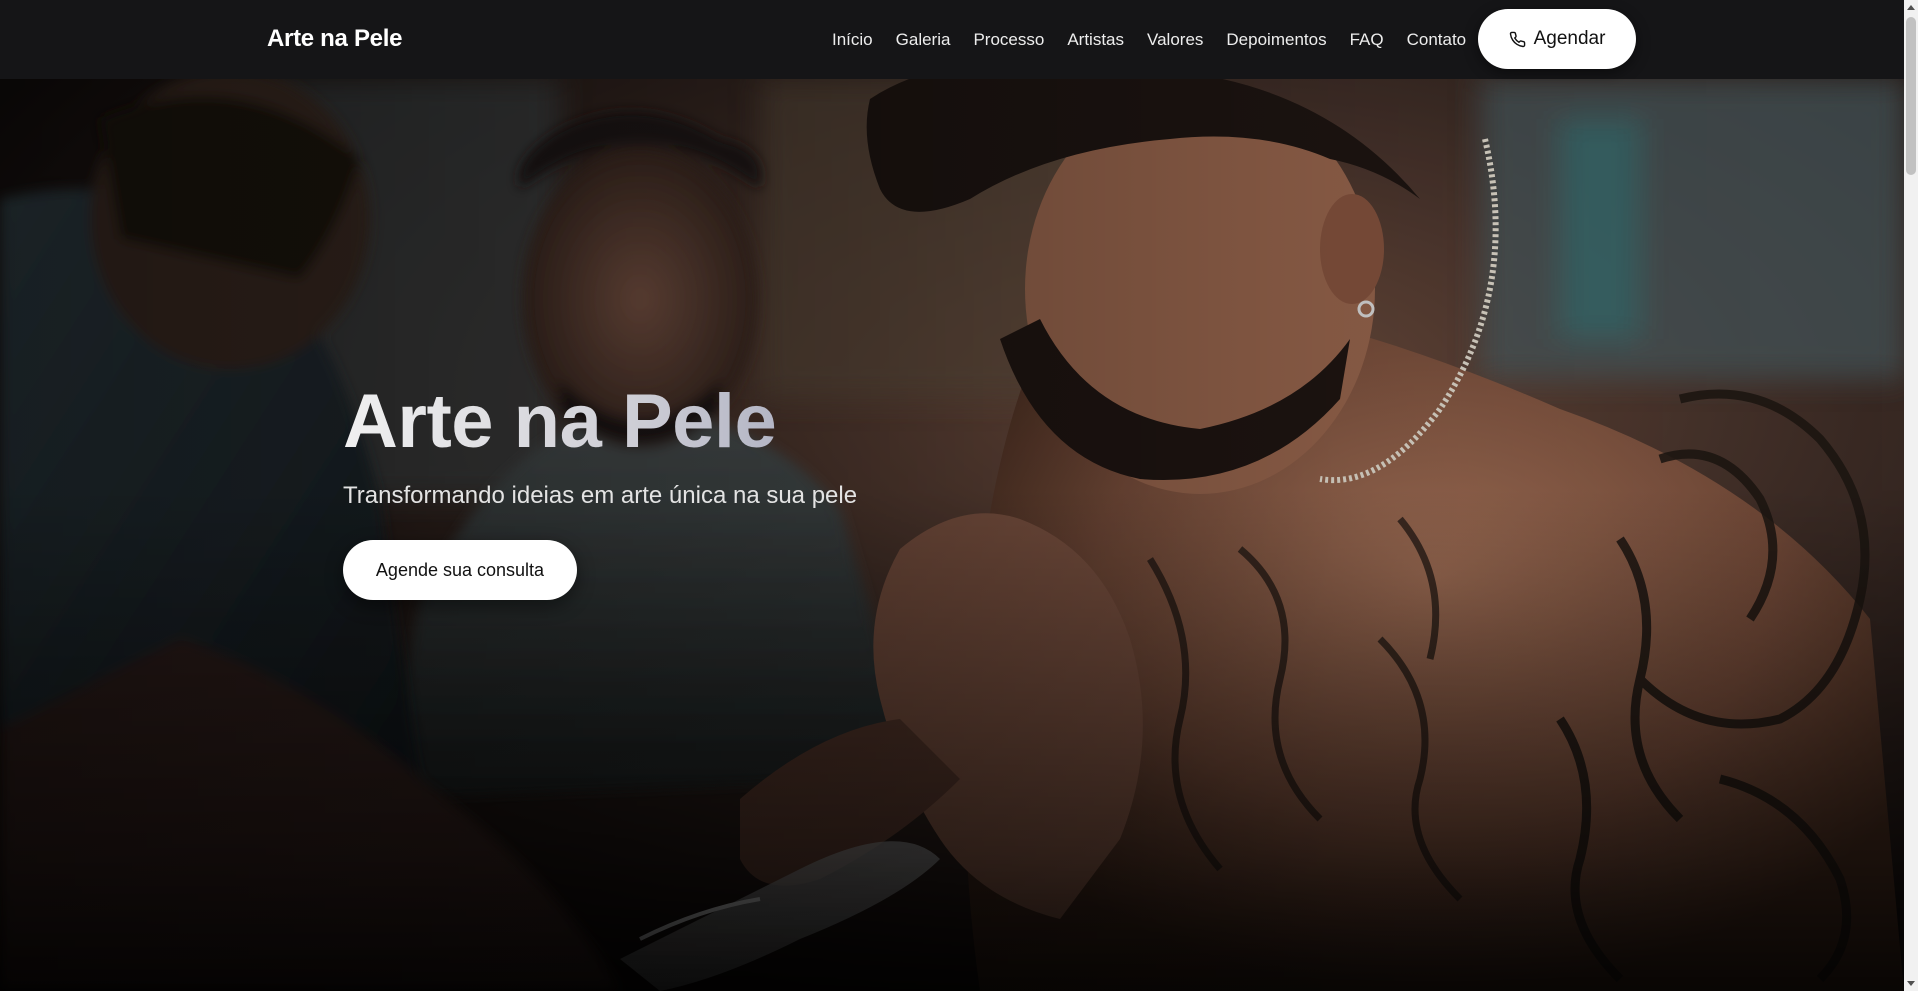  What do you see at coordinates (1175, 40) in the screenshot?
I see `nav-link-valores: Valores` at bounding box center [1175, 40].